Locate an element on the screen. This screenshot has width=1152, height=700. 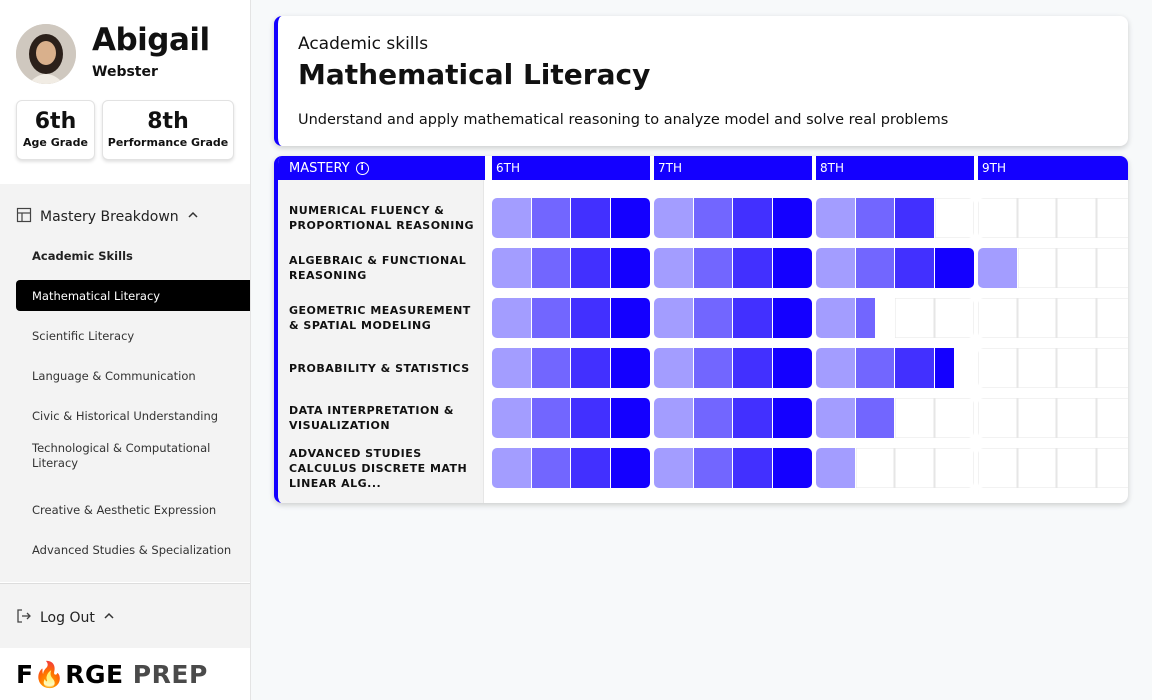
skill-row-label: GEOMETRIC MEASUREMENT & SPATIAL MODELING is located at coordinates (380, 318).